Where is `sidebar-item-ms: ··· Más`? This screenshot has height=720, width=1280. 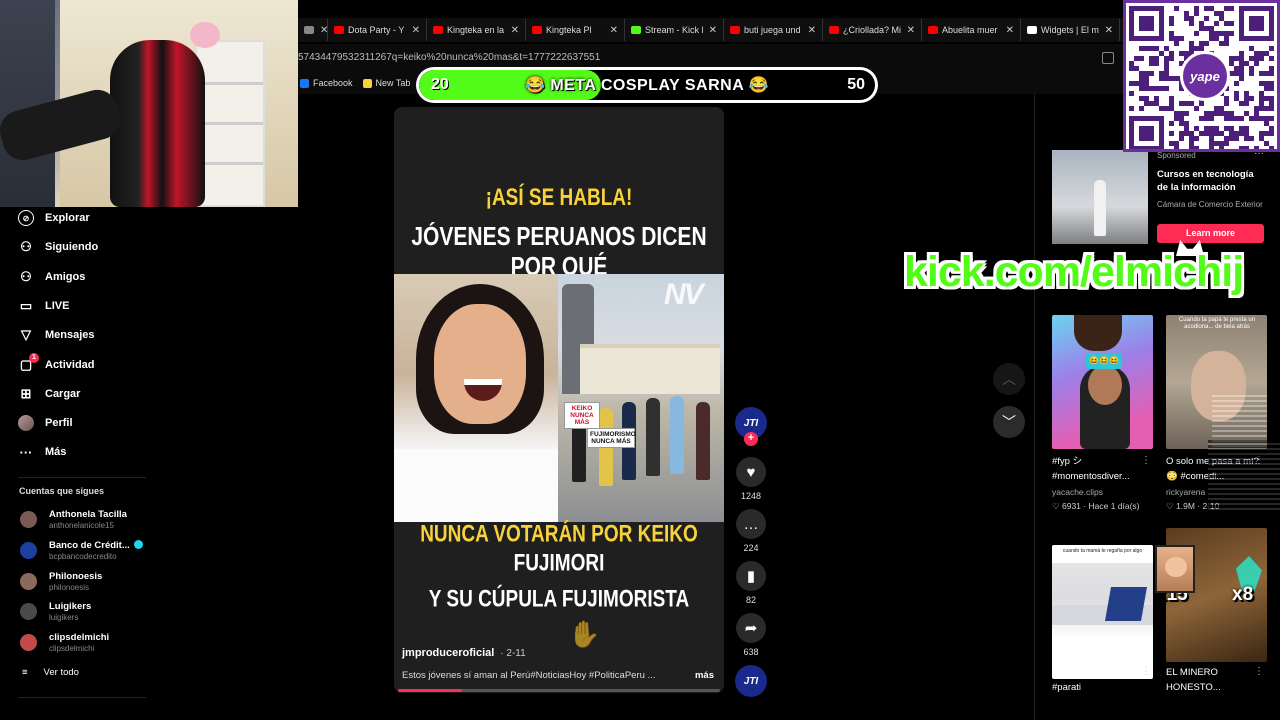 sidebar-item-ms: ··· Más is located at coordinates (42, 452).